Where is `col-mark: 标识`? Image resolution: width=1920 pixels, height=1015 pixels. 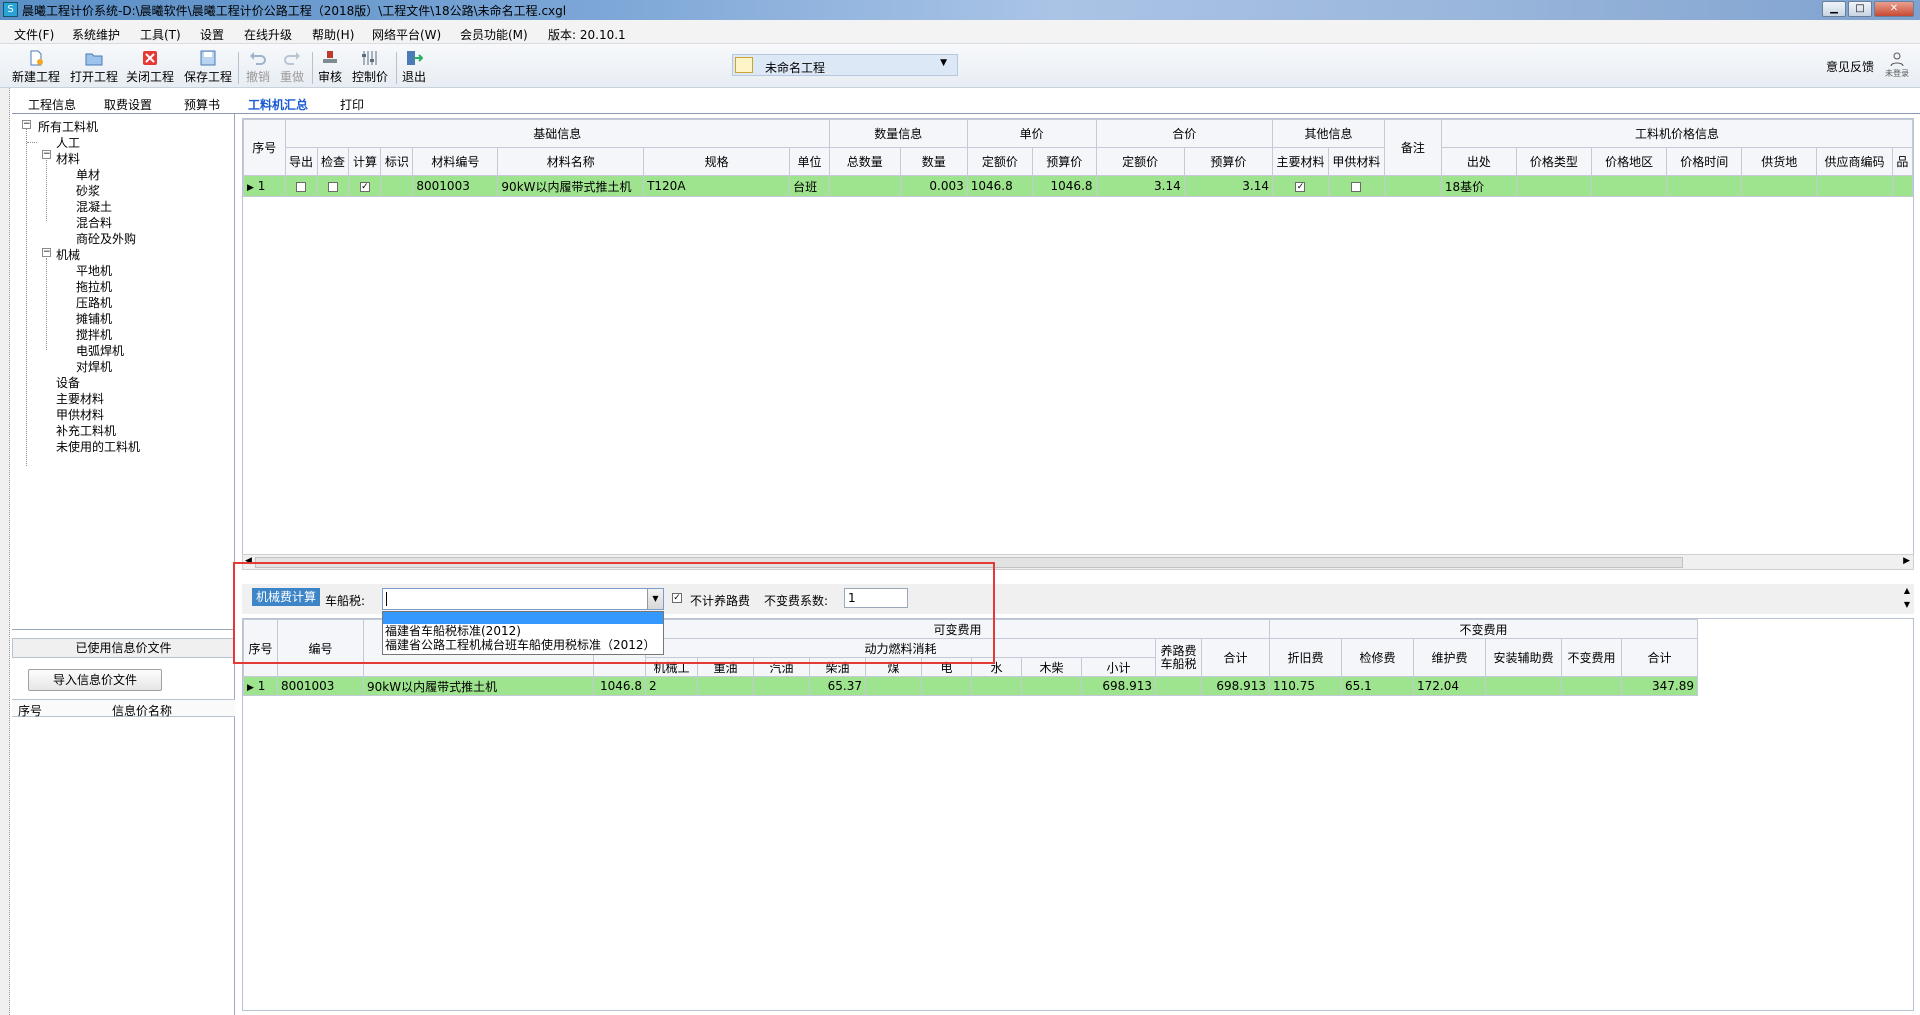 col-mark: 标识 is located at coordinates (397, 161).